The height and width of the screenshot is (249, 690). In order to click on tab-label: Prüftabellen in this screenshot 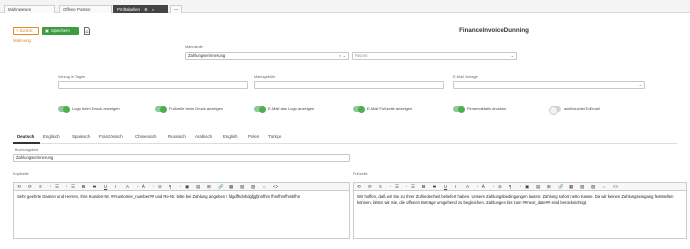, I will do `click(128, 9)`.